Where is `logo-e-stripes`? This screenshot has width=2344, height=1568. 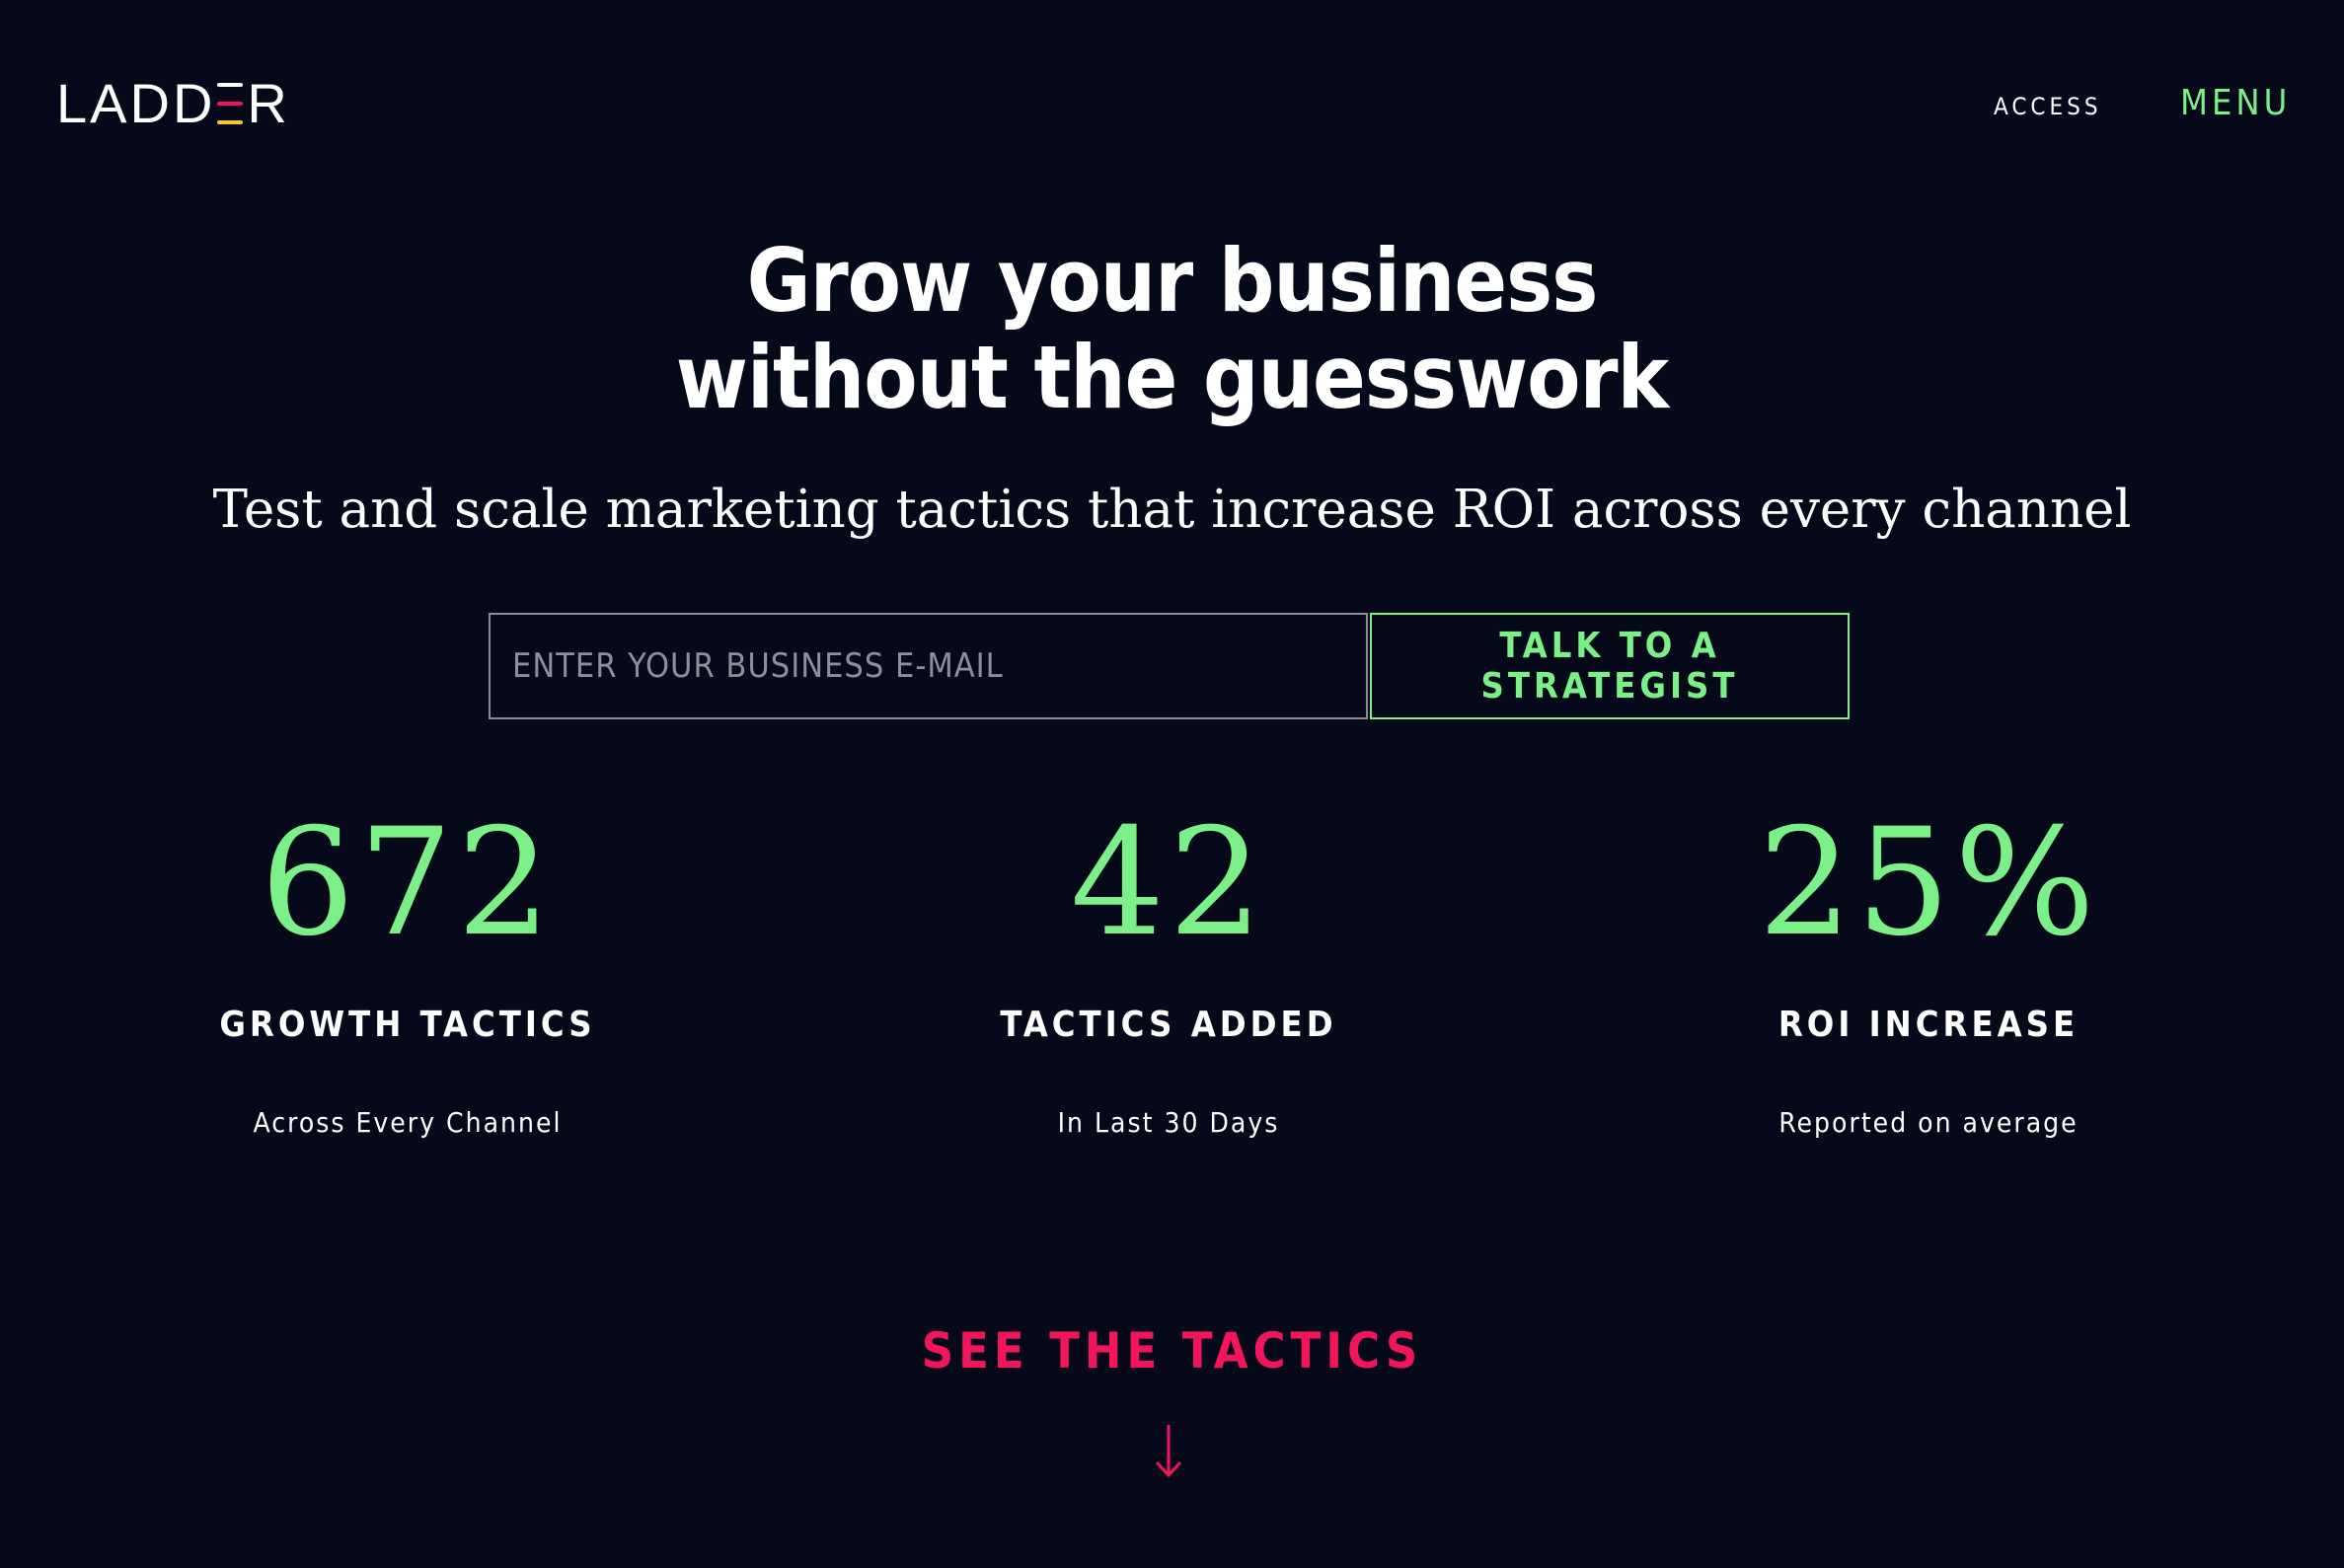
logo-e-stripes is located at coordinates (230, 104).